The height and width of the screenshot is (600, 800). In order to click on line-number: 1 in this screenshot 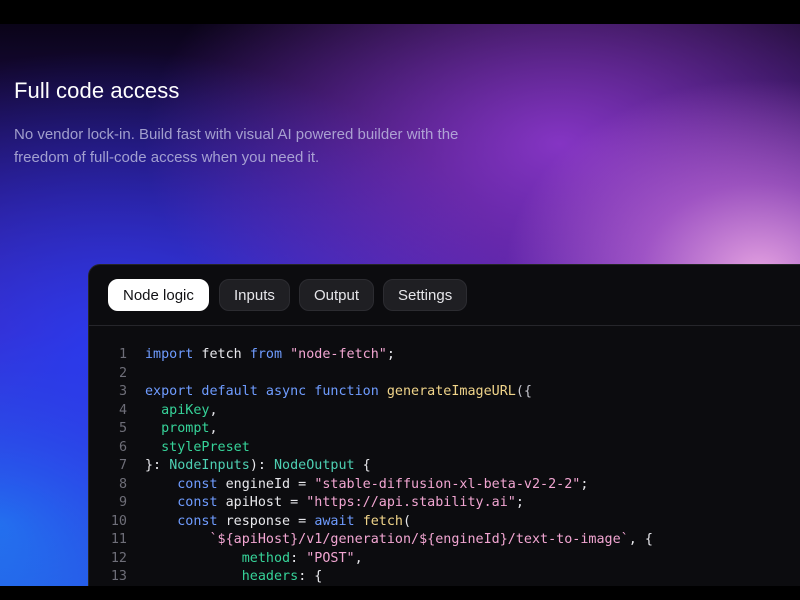, I will do `click(122, 354)`.